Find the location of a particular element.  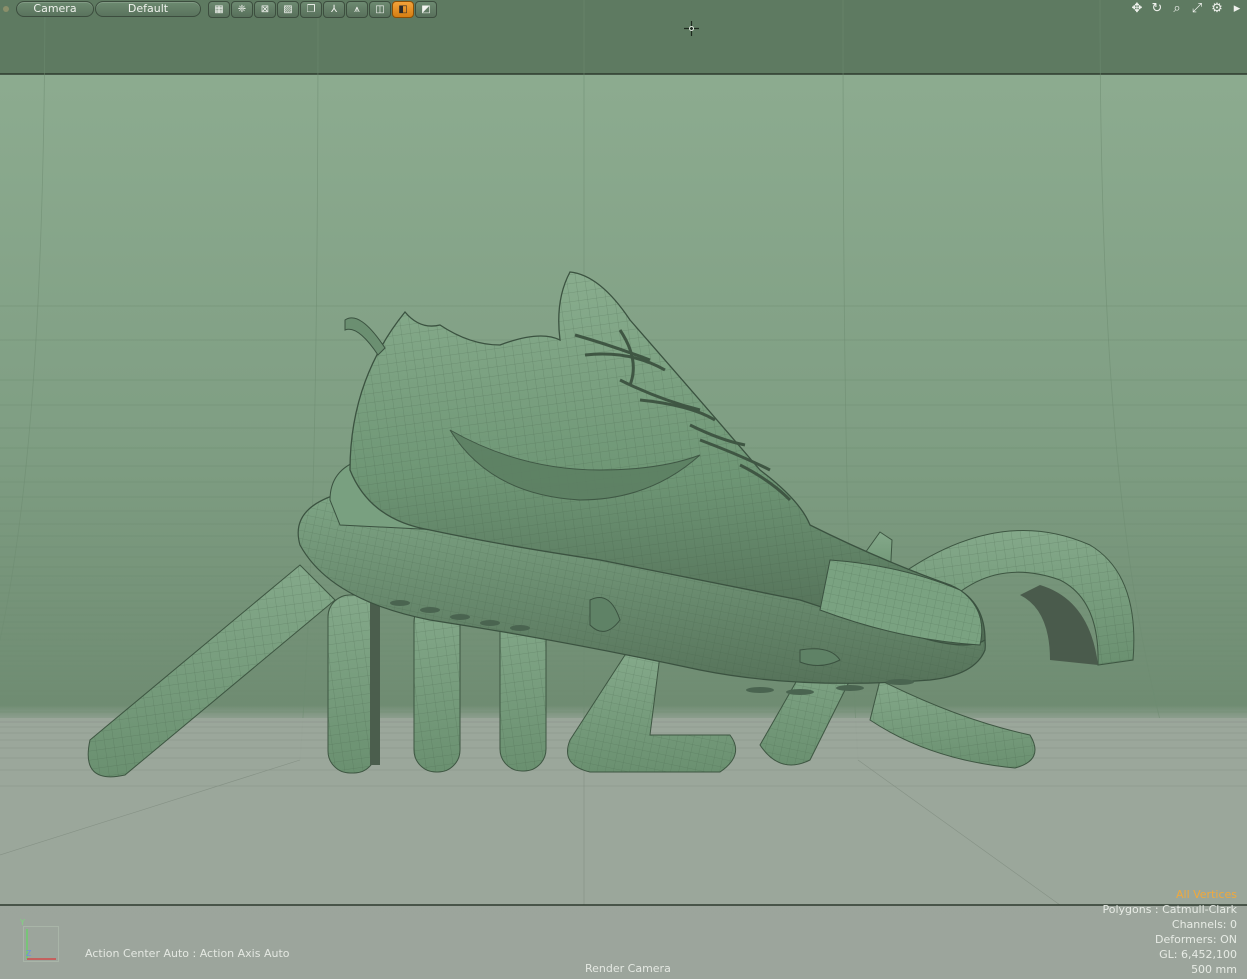

axis-icon: ⅄ is located at coordinates (334, 9).